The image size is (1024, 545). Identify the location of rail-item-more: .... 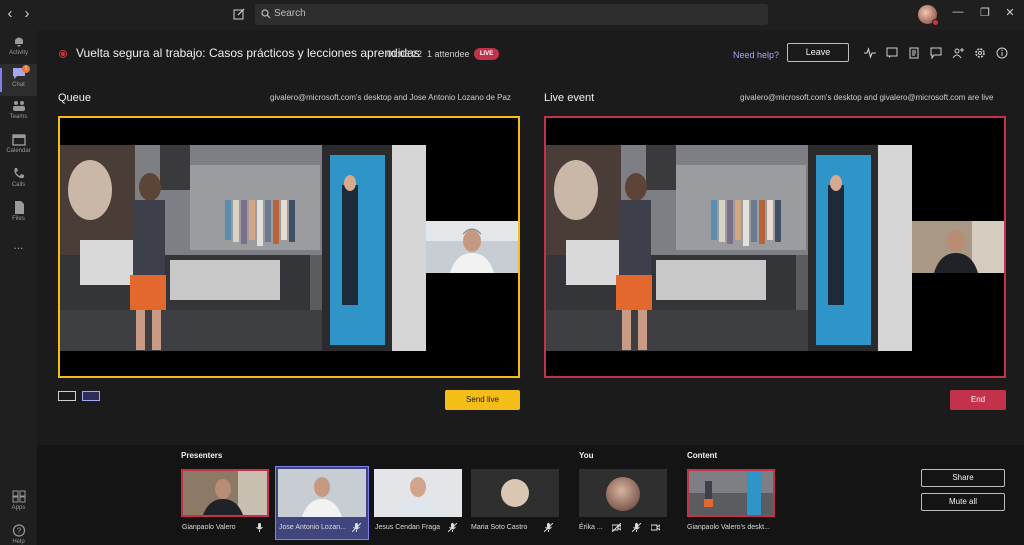
(18, 252).